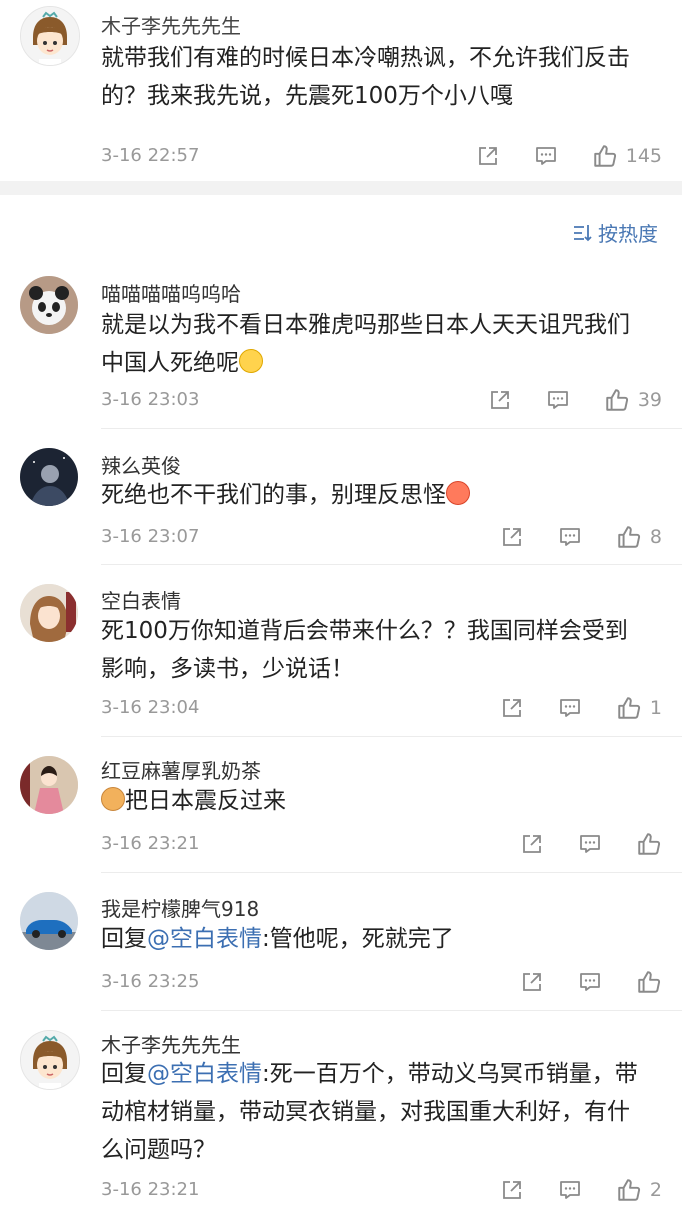 This screenshot has width=682, height=1206. Describe the element at coordinates (633, 400) in the screenshot. I see `like-button: 39` at that location.